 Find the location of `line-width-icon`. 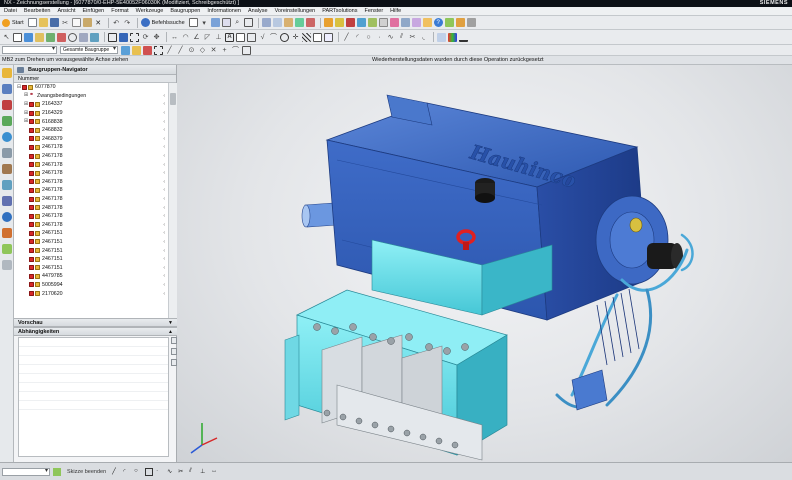

line-width-icon is located at coordinates (463, 37).